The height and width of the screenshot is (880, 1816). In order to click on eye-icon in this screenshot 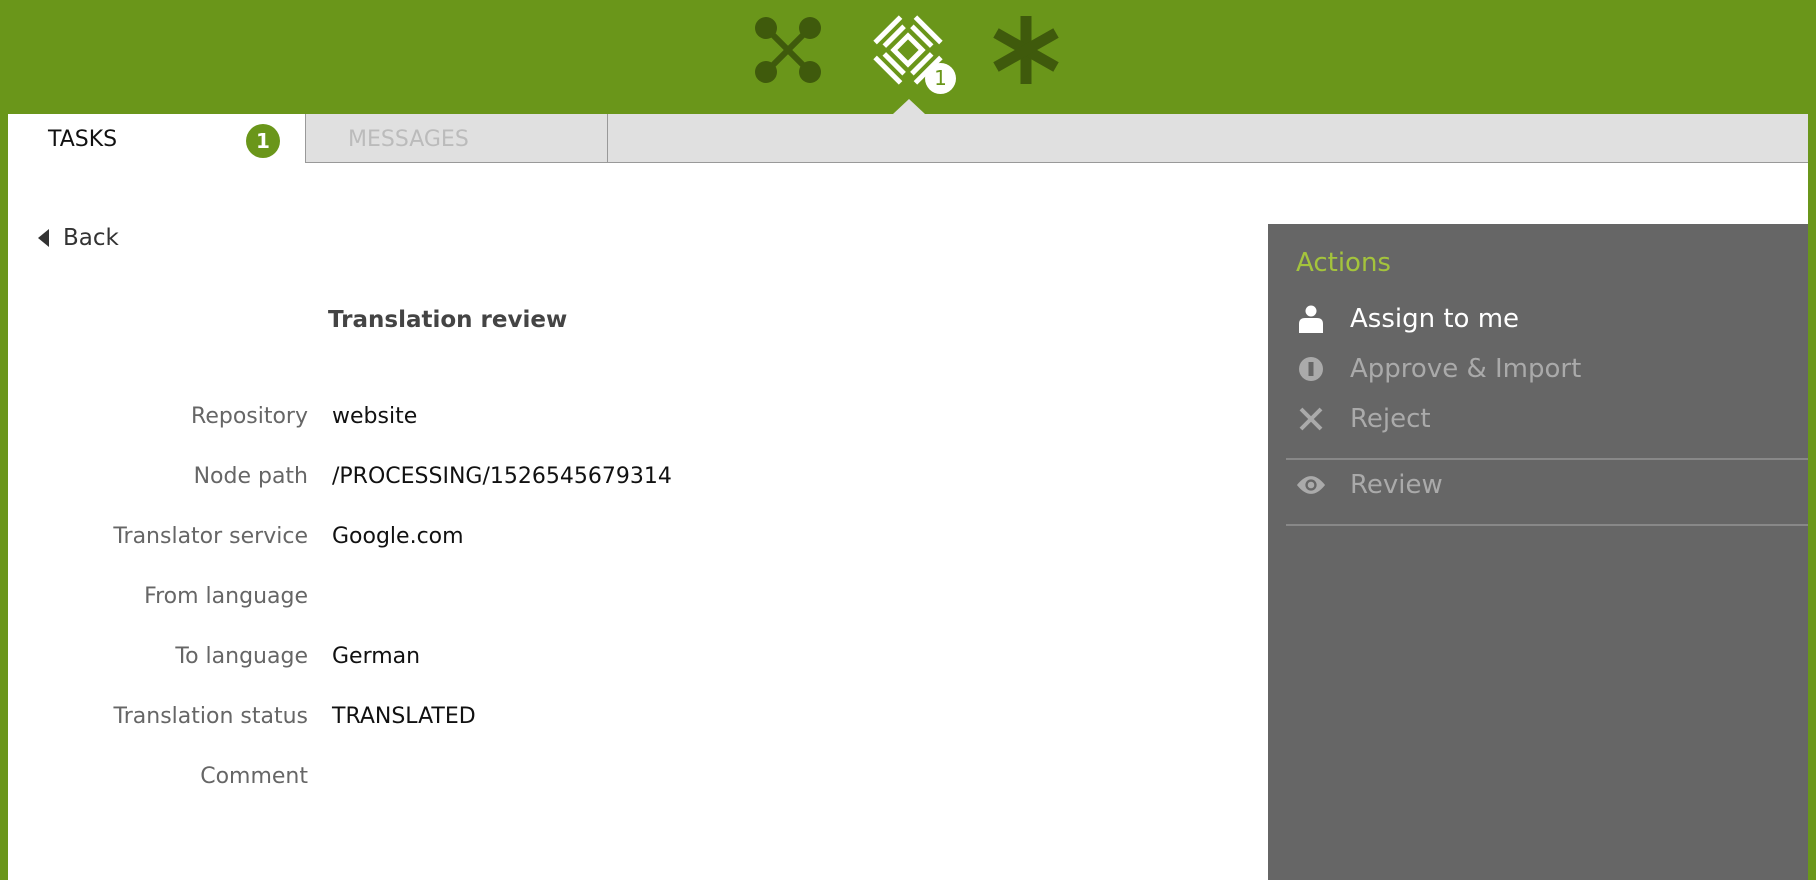, I will do `click(1311, 485)`.